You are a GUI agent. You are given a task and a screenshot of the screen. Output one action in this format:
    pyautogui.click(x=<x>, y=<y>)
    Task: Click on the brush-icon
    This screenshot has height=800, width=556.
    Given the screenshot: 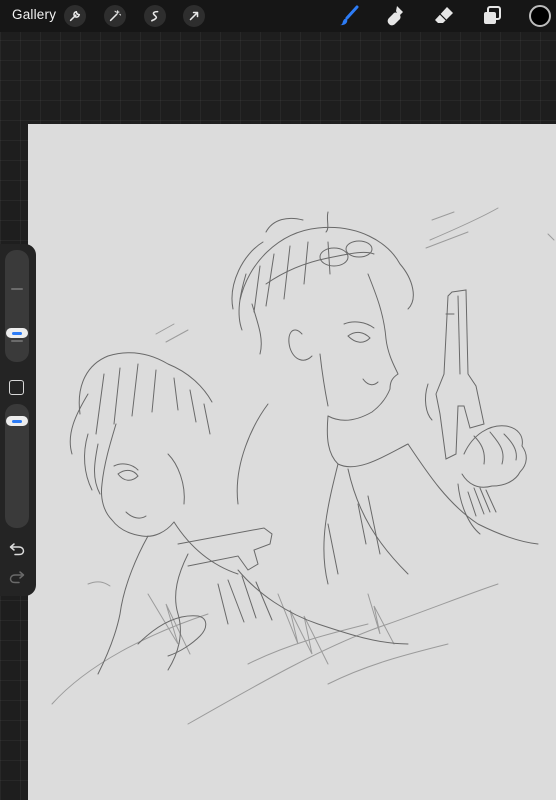 What is the action you would take?
    pyautogui.click(x=349, y=16)
    